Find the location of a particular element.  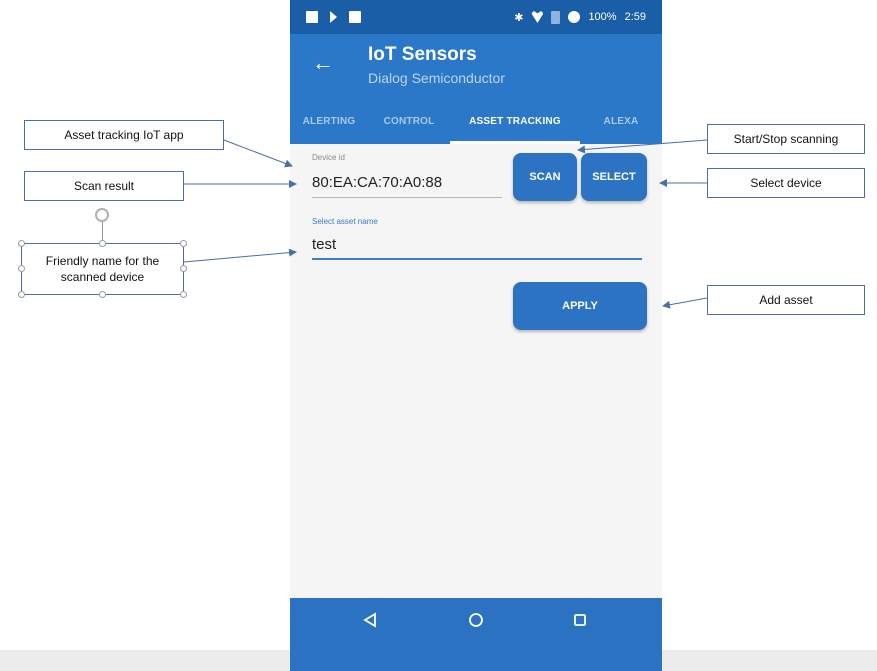

wifi-icon is located at coordinates (537, 17).